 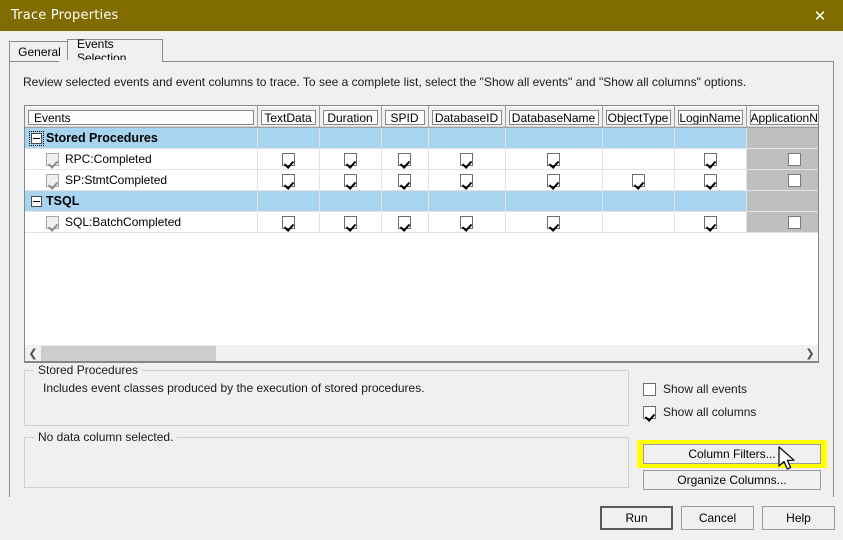 What do you see at coordinates (810, 353) in the screenshot?
I see `chevron-right-icon: ❯` at bounding box center [810, 353].